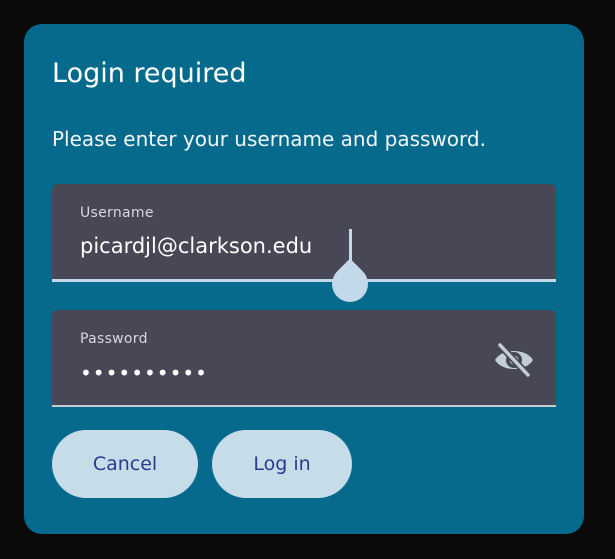 The height and width of the screenshot is (559, 615). I want to click on login-button: Log in, so click(282, 464).